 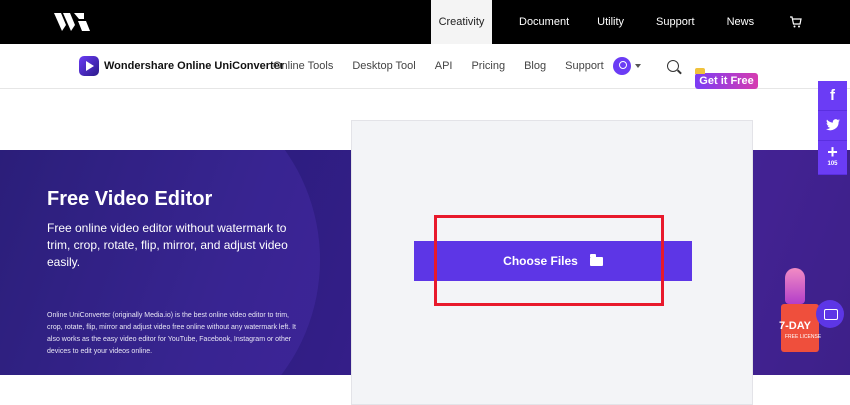 I want to click on promo-widget: 7-DAY FREE LICENSE, so click(x=799, y=310).